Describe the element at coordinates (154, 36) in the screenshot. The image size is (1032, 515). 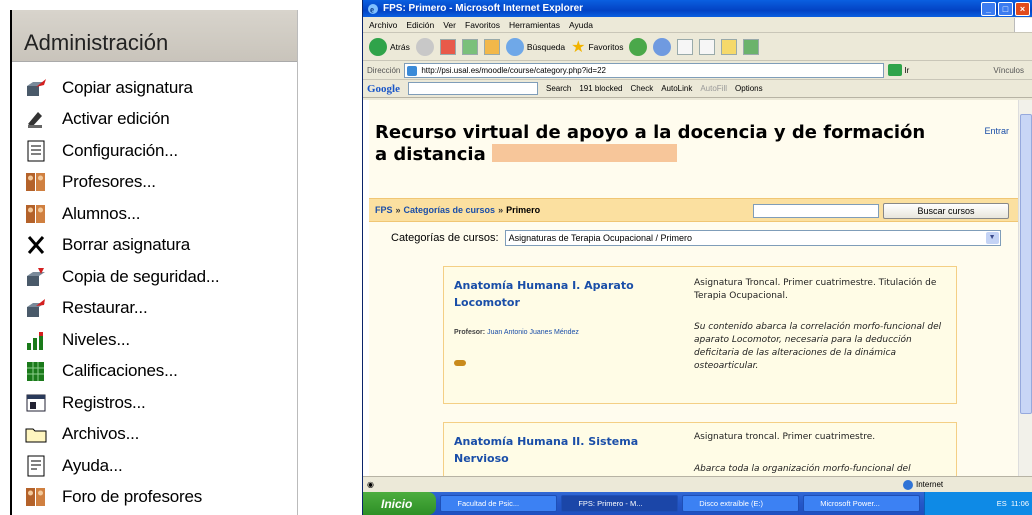
I see `admin-panel-title: Administración` at that location.